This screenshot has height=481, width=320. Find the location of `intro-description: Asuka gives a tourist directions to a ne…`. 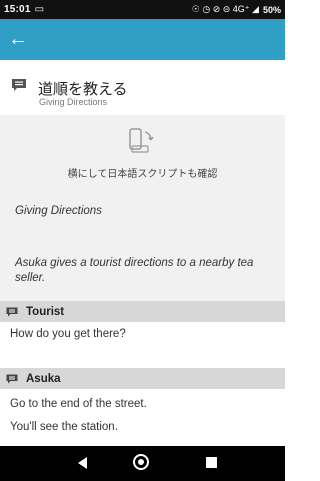

intro-description: Asuka gives a tourist directions to a ne… is located at coordinates (134, 270).